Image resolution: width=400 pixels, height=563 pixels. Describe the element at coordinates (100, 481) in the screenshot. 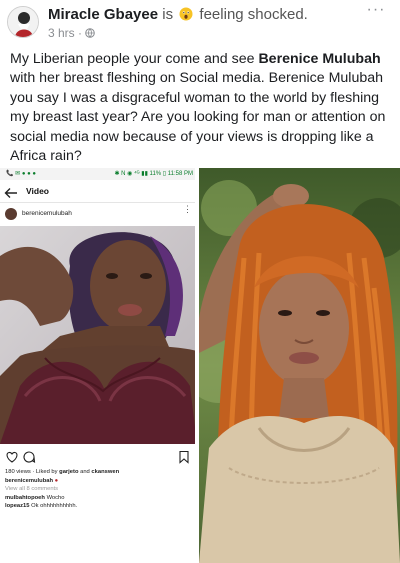

I see `caption-line: berenicemulubah ●` at that location.